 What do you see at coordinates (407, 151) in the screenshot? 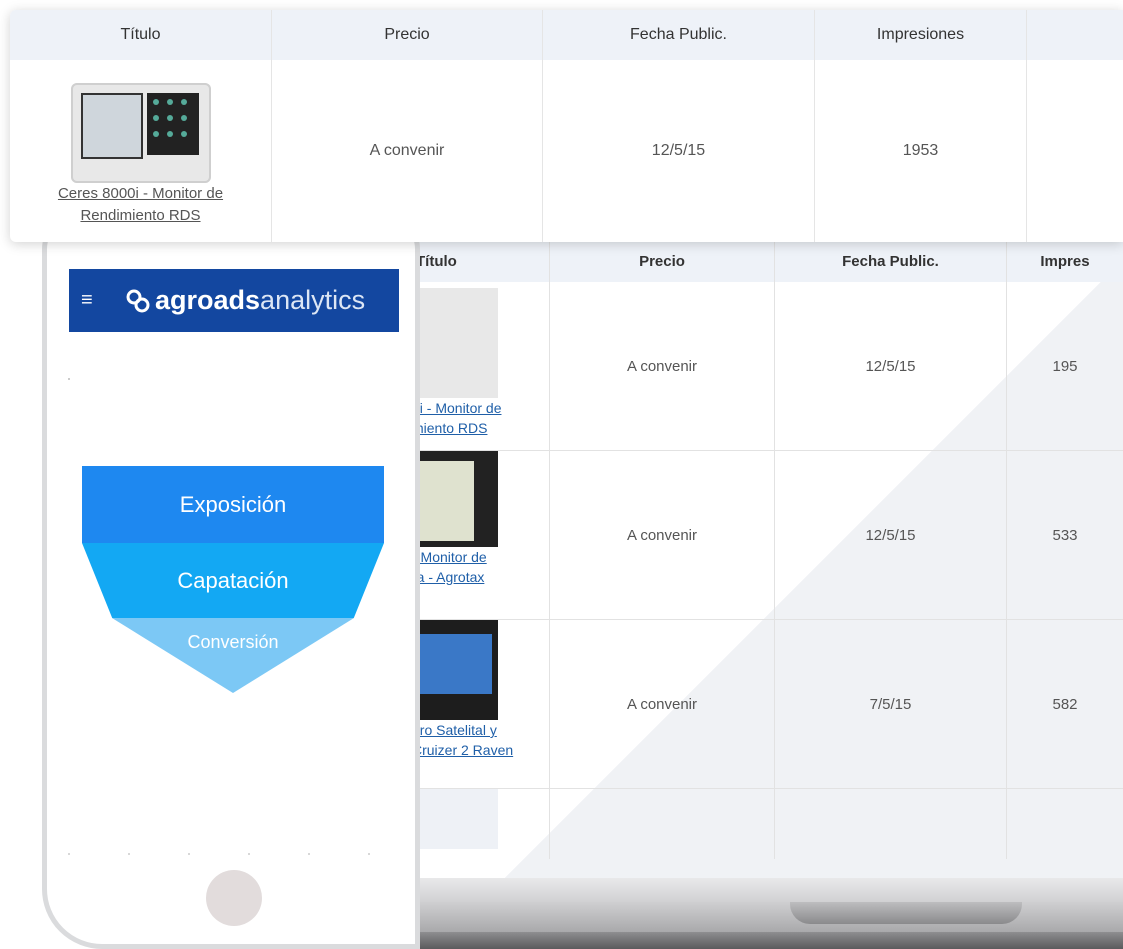
I see `card-price-cell: A convenir` at bounding box center [407, 151].